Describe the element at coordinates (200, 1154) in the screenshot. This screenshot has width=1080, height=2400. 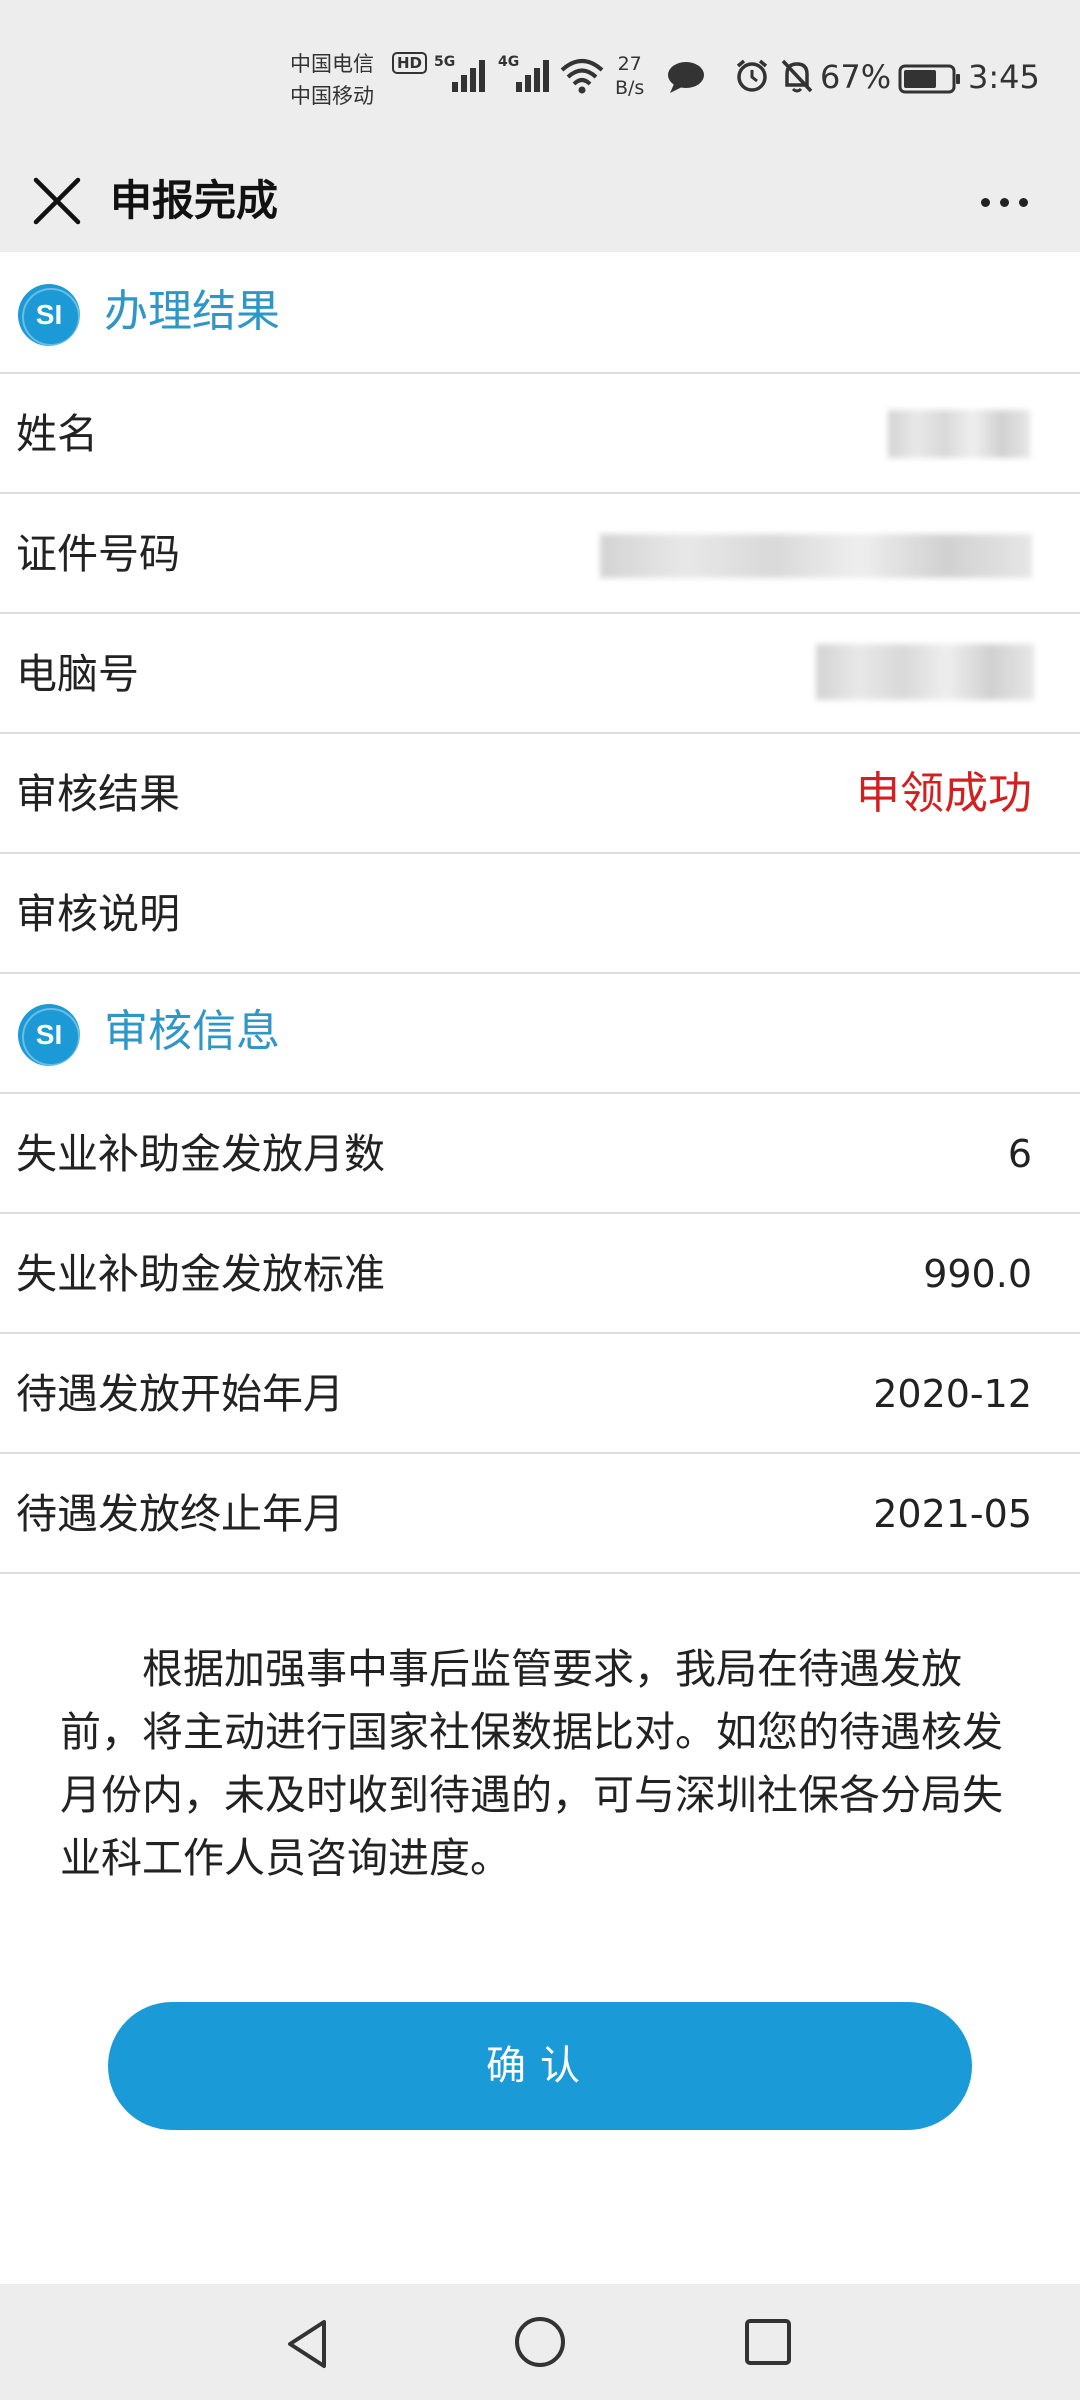
I see `row-label: 失业补助金发放月数` at that location.